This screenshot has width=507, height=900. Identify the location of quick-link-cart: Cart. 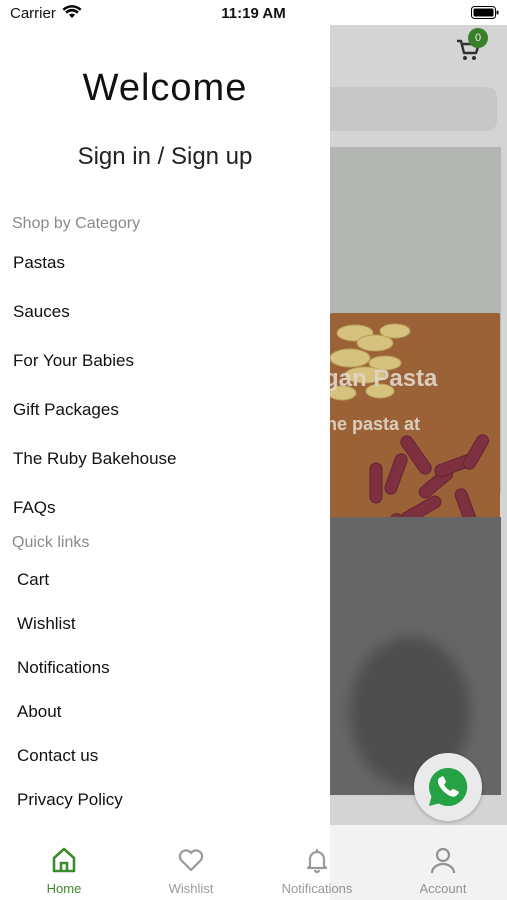
(33, 580).